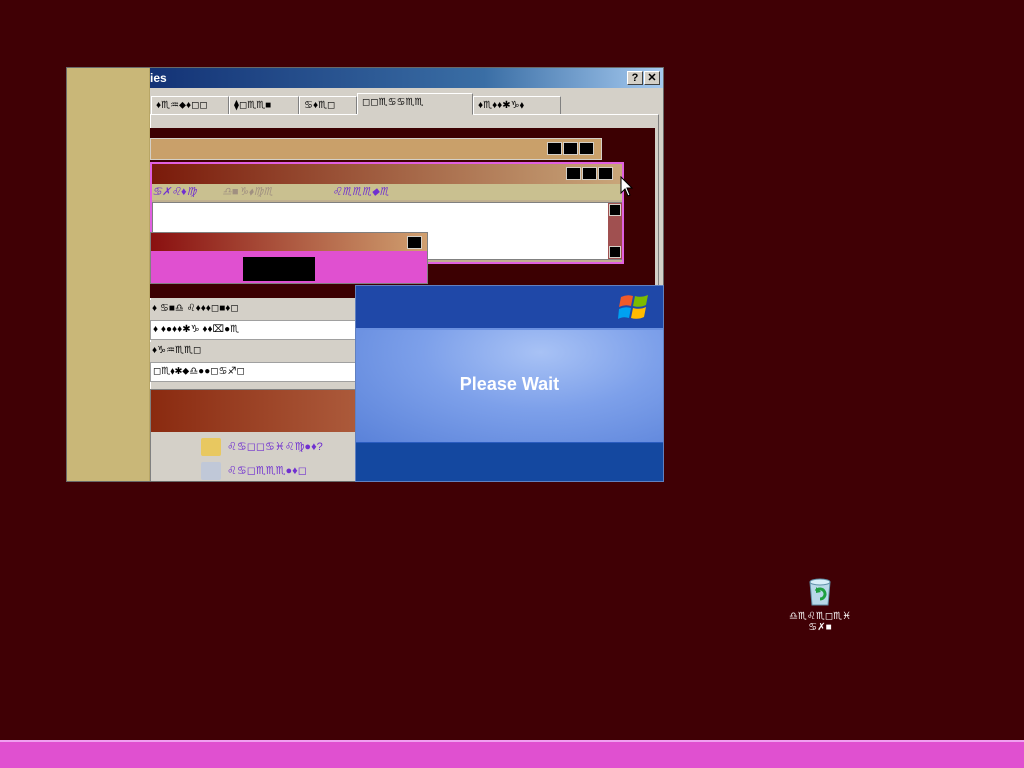 The width and height of the screenshot is (1024, 768). I want to click on please-wait-splash: Please Wait, so click(509, 383).